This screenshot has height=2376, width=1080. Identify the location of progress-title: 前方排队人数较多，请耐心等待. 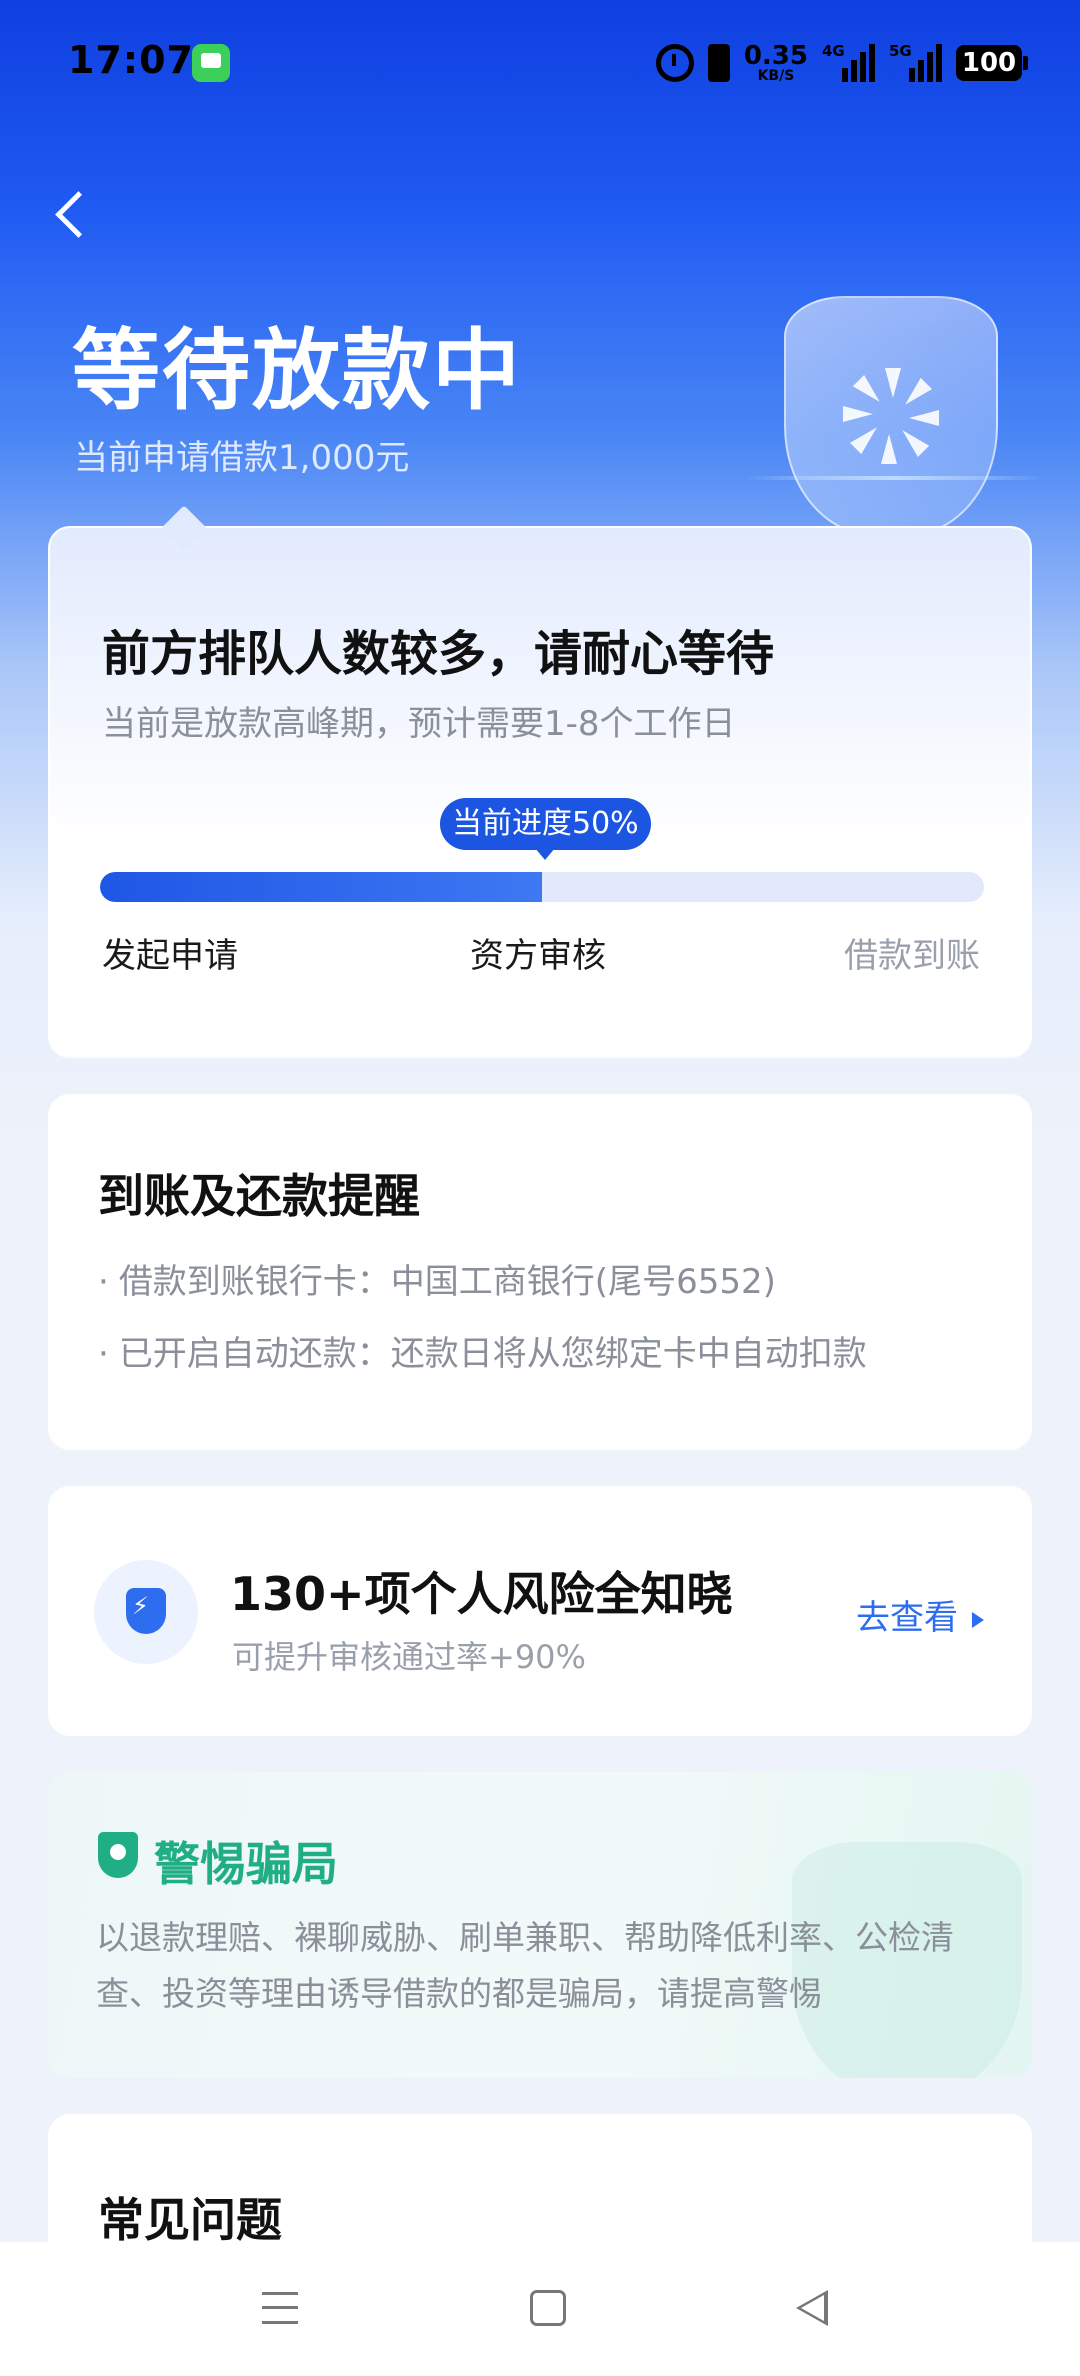
(438, 654).